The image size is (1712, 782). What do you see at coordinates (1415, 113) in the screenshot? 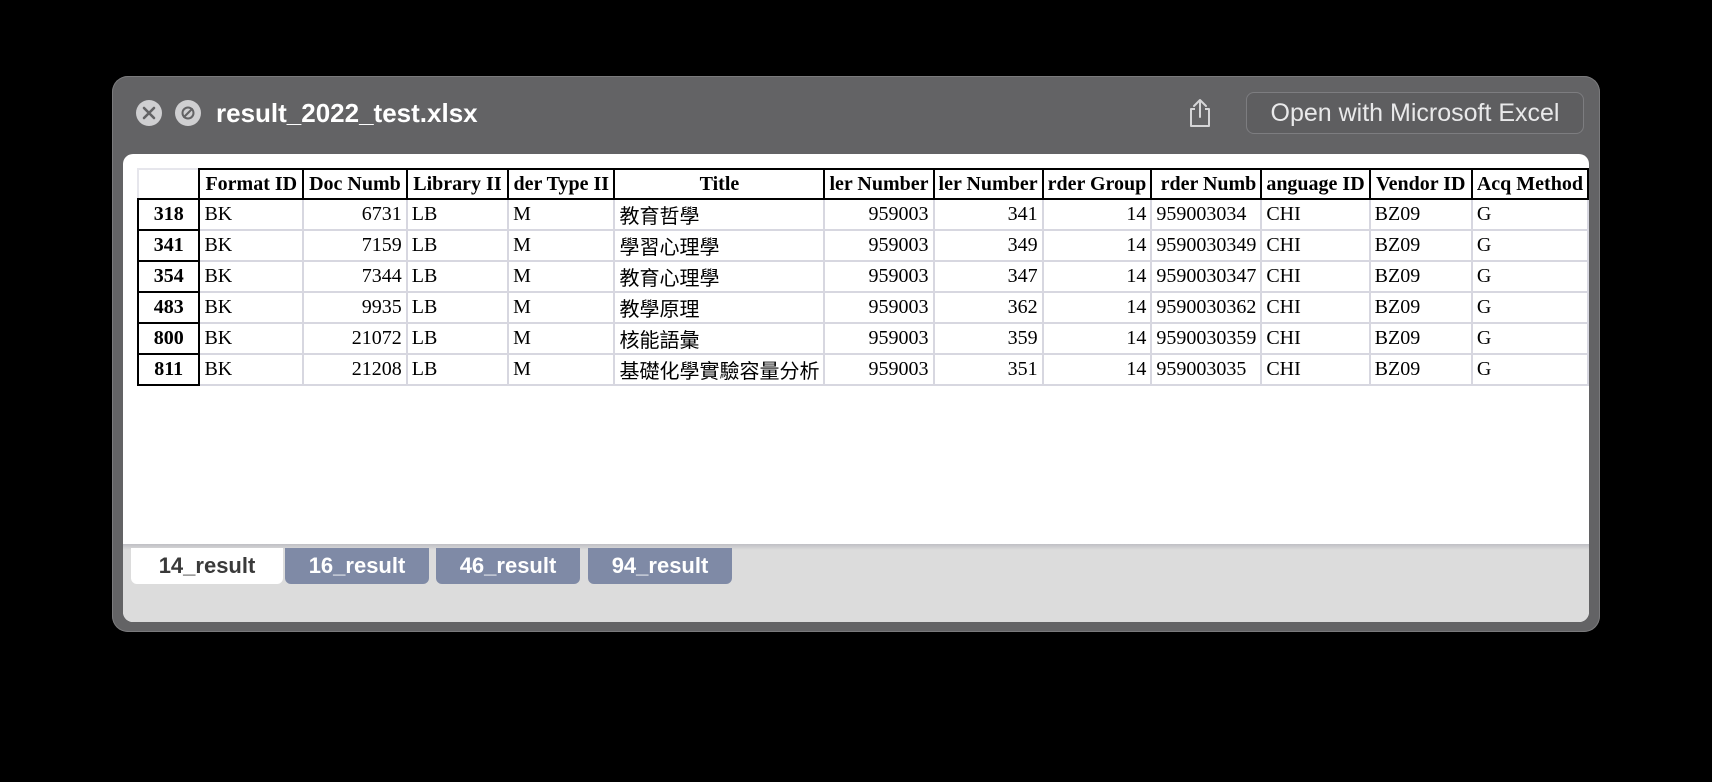
I see `open-with-excel-button: Open with Microsoft Excel` at bounding box center [1415, 113].